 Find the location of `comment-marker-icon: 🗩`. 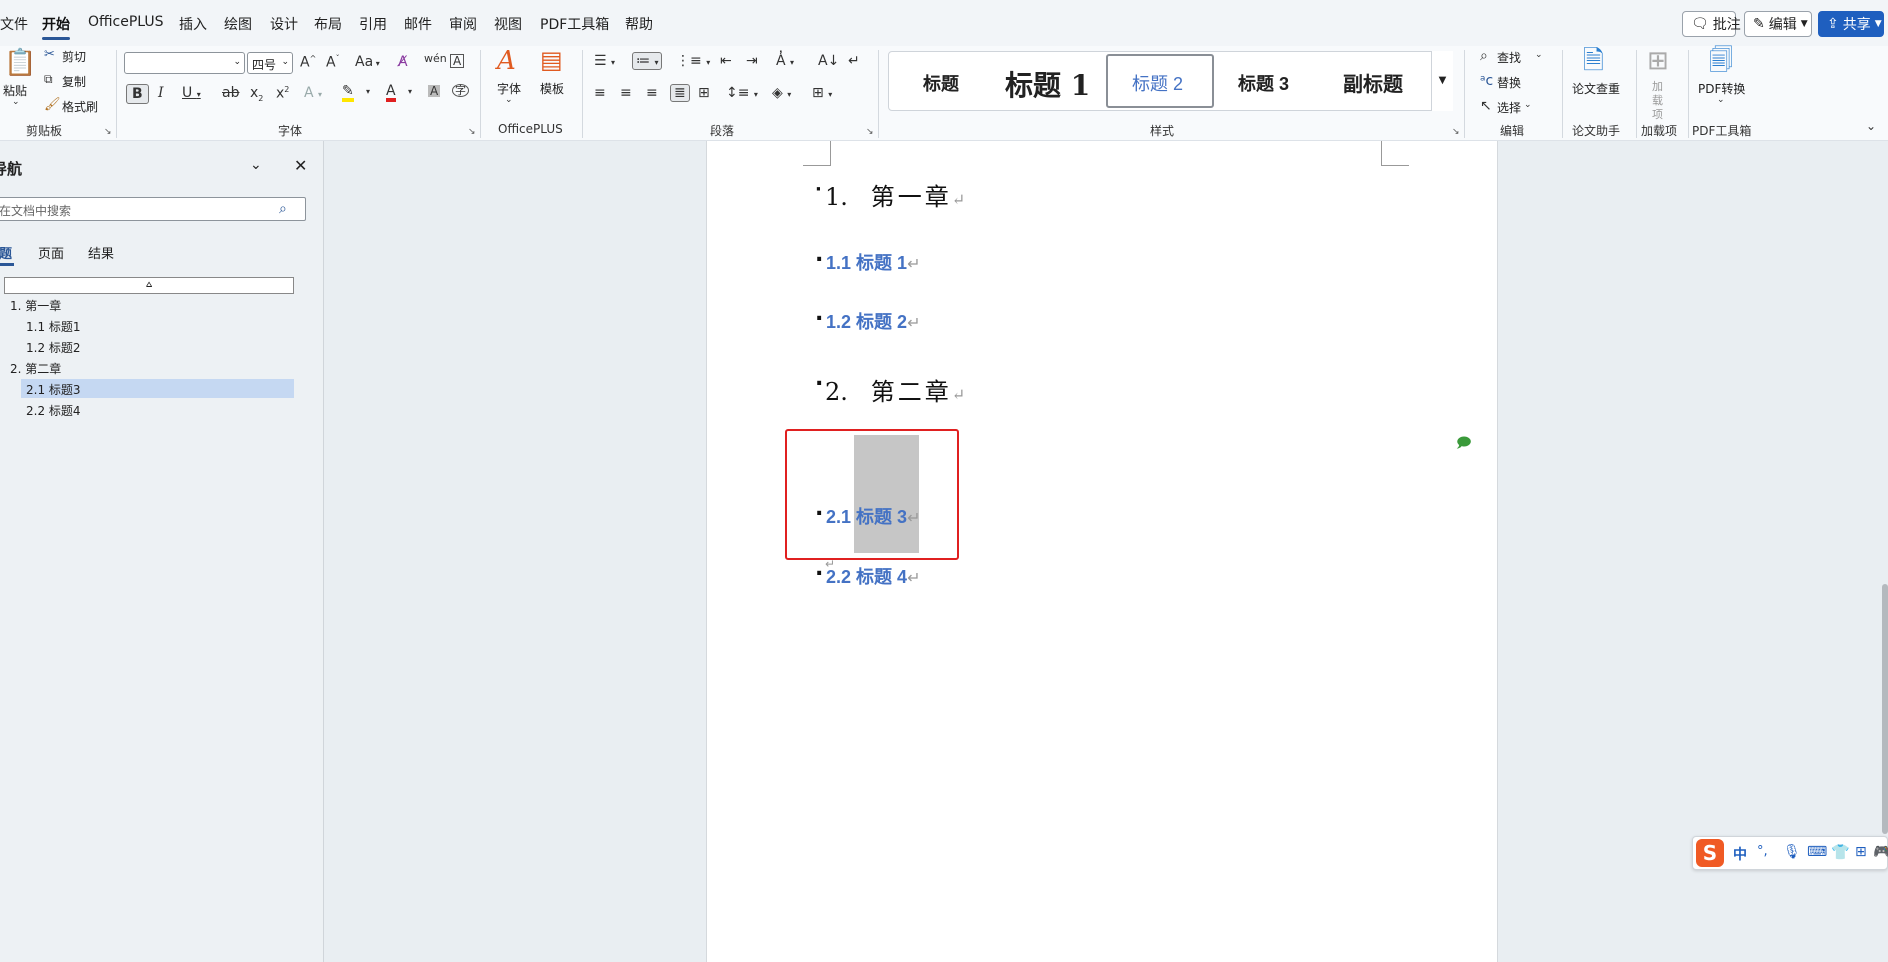

comment-marker-icon: 🗩 is located at coordinates (1464, 444).